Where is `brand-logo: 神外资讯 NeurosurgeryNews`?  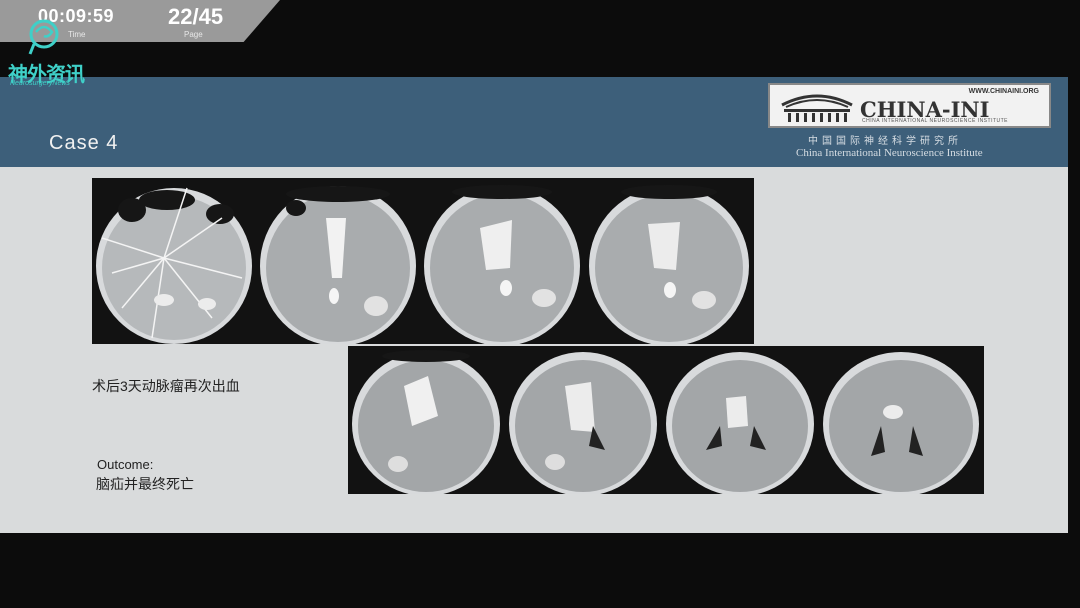 brand-logo: 神外资讯 NeurosurgeryNews is located at coordinates (56, 53).